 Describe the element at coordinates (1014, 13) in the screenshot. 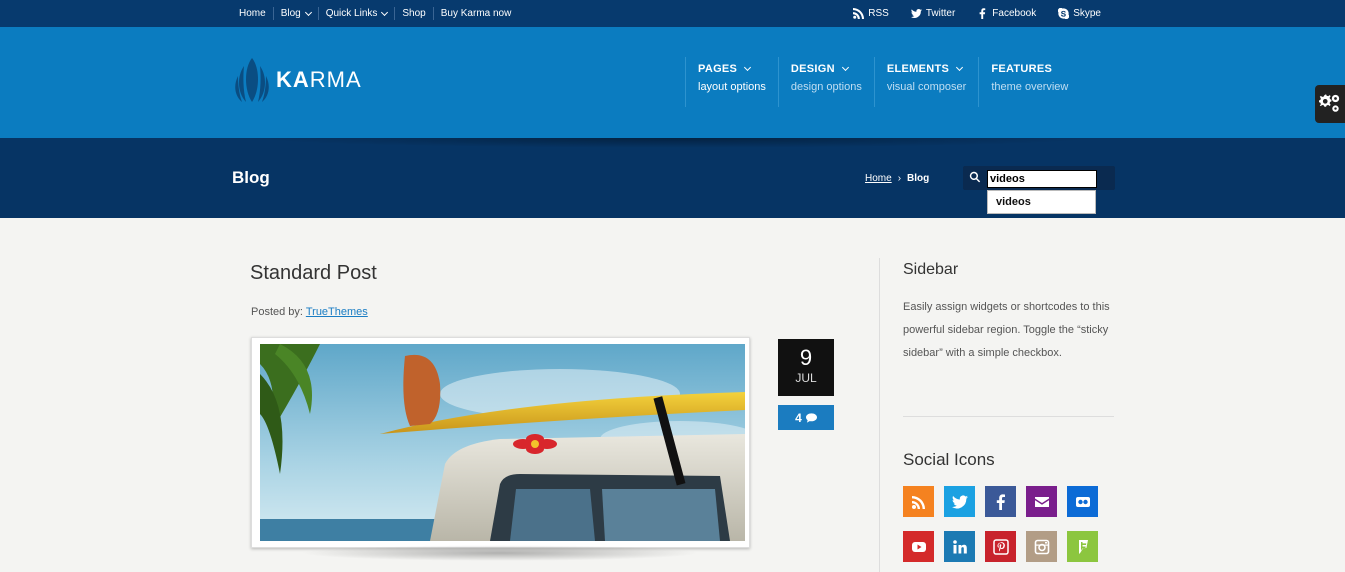

I see `top-link-label: Facebook` at that location.